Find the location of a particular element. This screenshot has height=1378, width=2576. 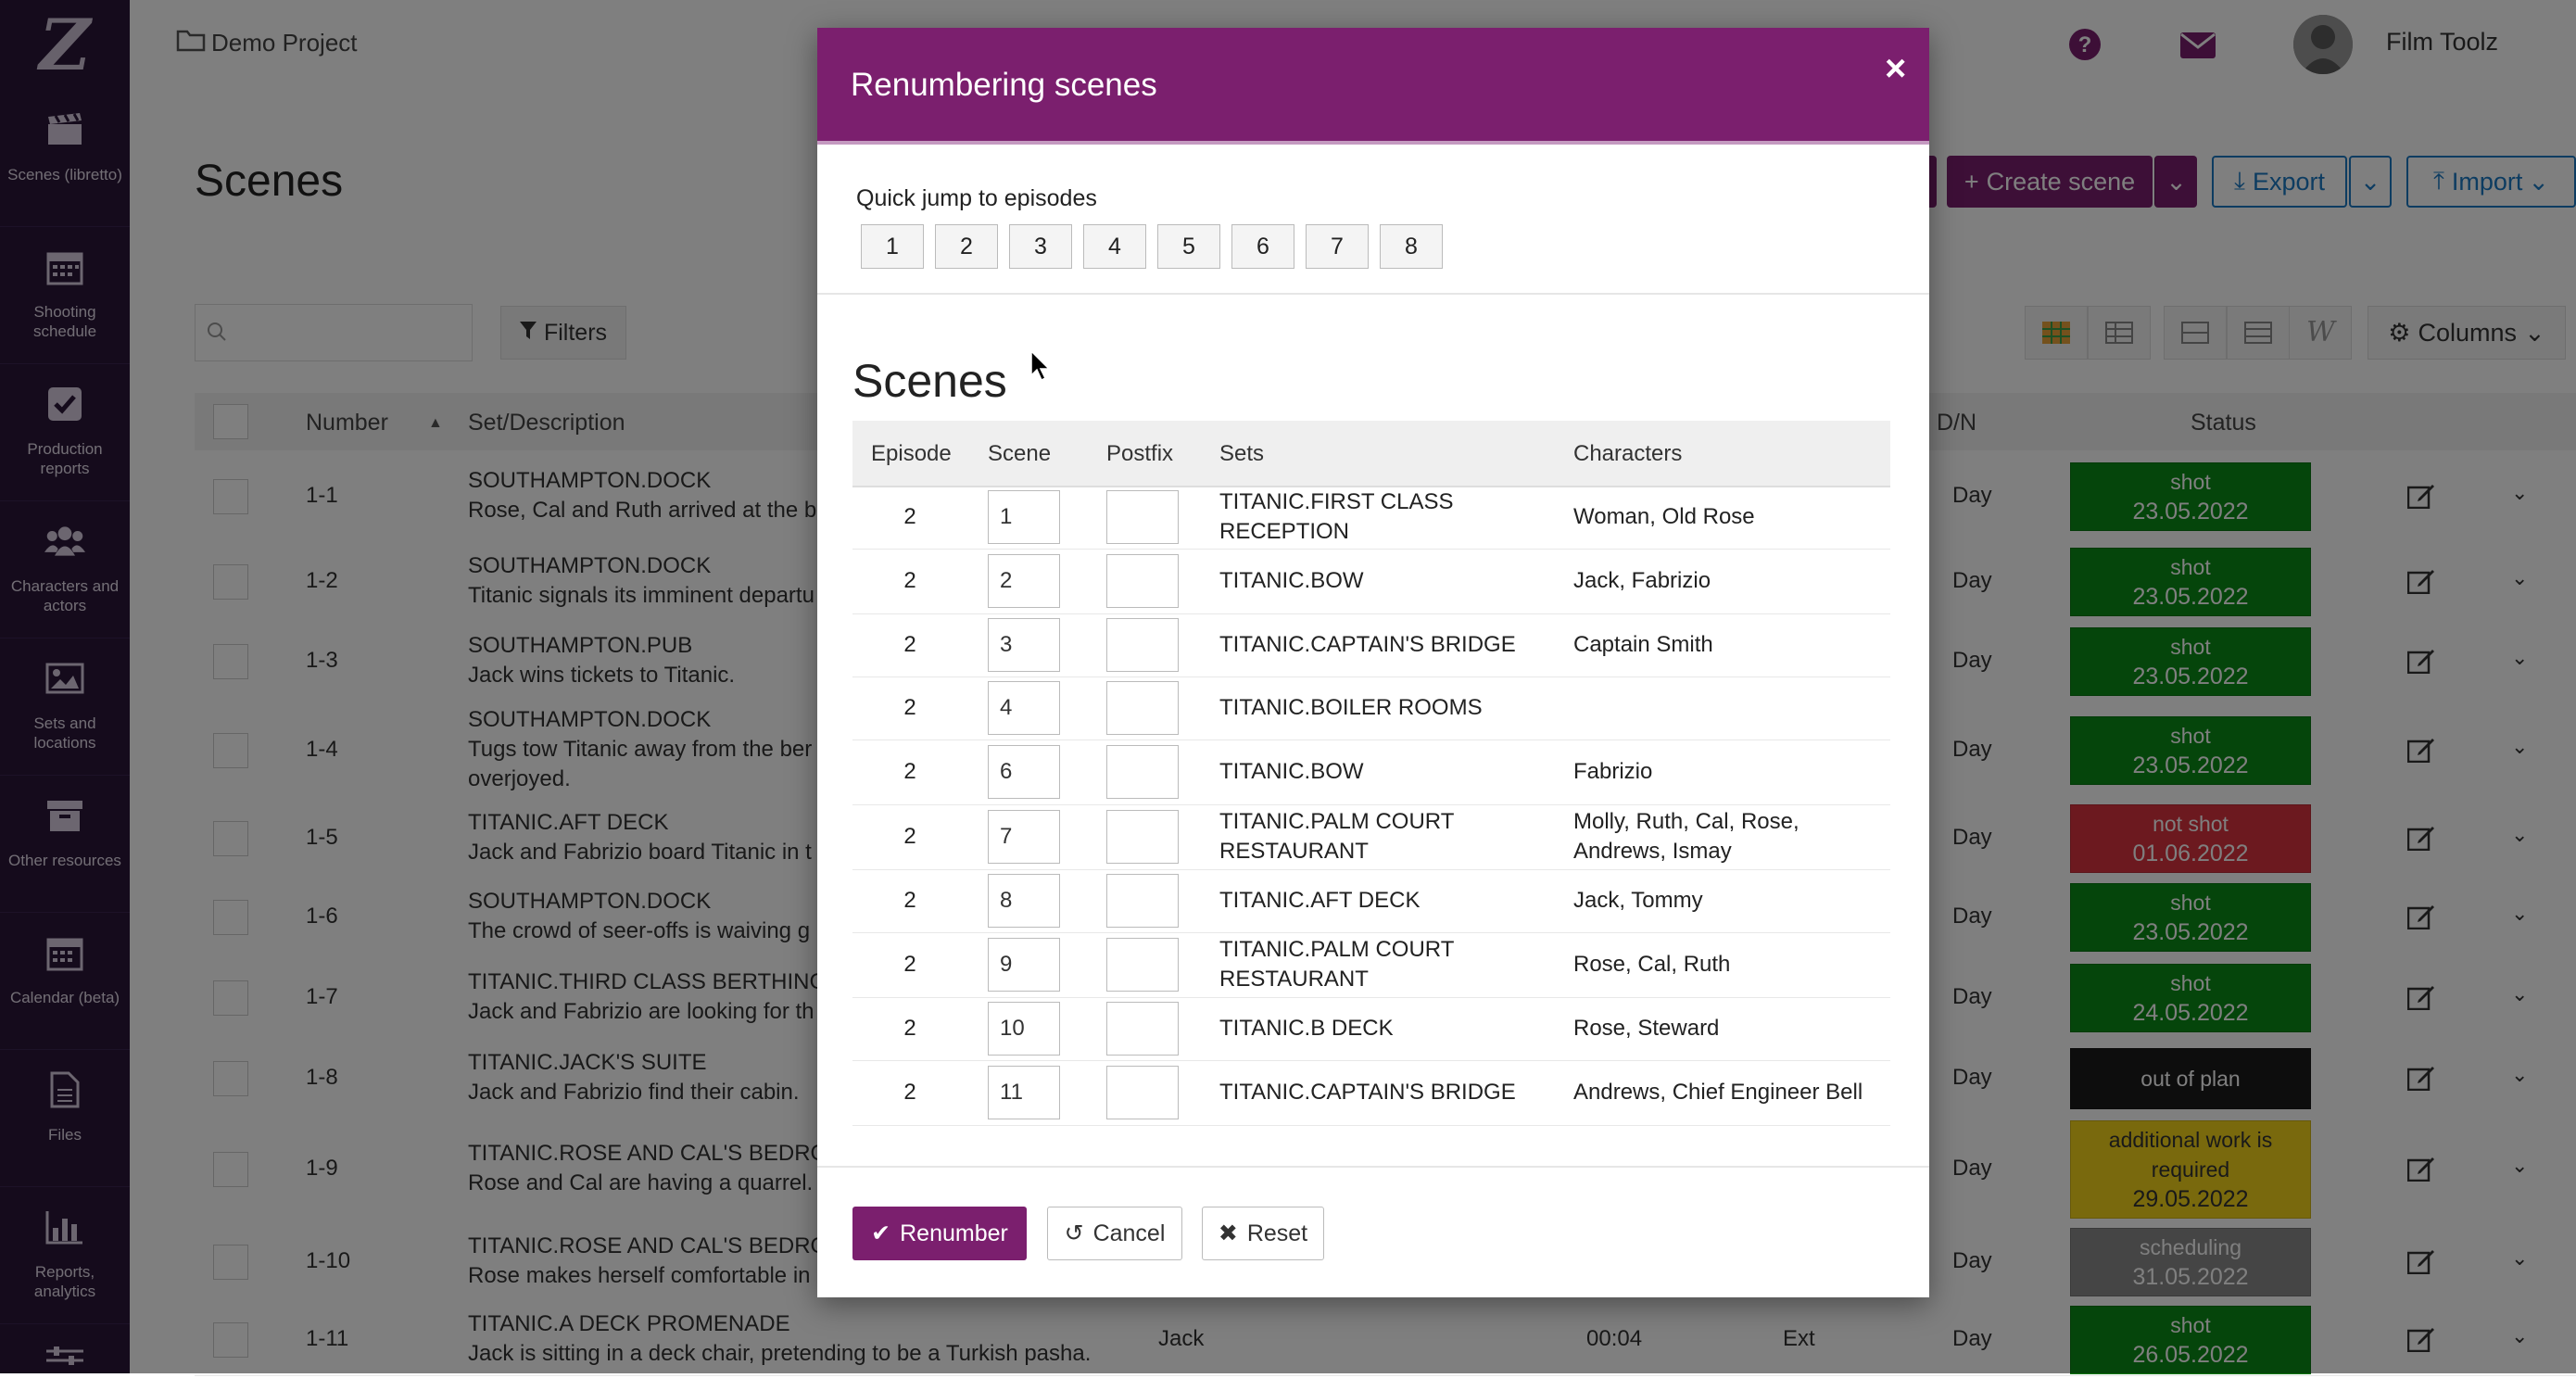

renumber-row: 2 4 TITANIC.BOILER ROOMS is located at coordinates (1371, 708).